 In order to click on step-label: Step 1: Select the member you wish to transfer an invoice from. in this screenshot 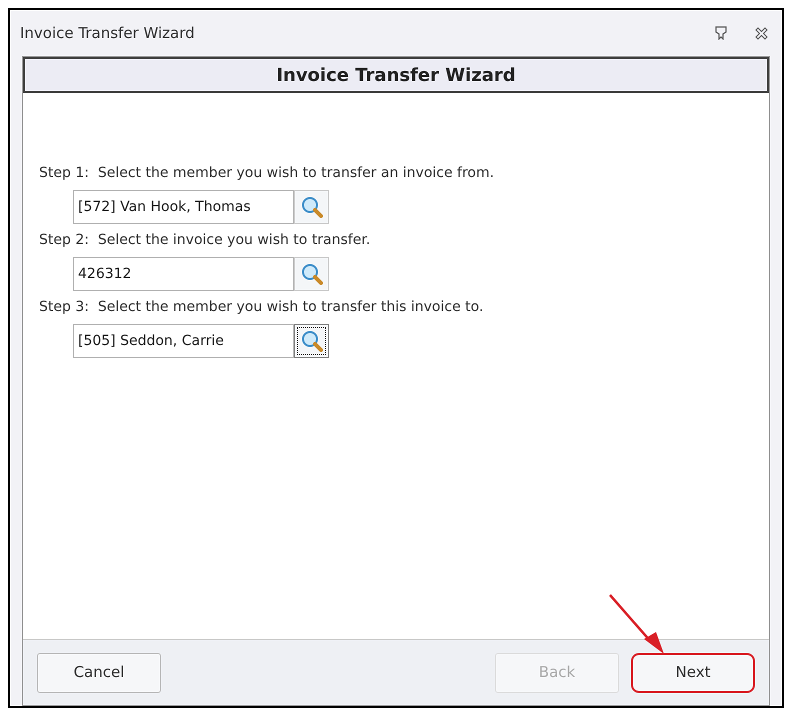, I will do `click(267, 173)`.